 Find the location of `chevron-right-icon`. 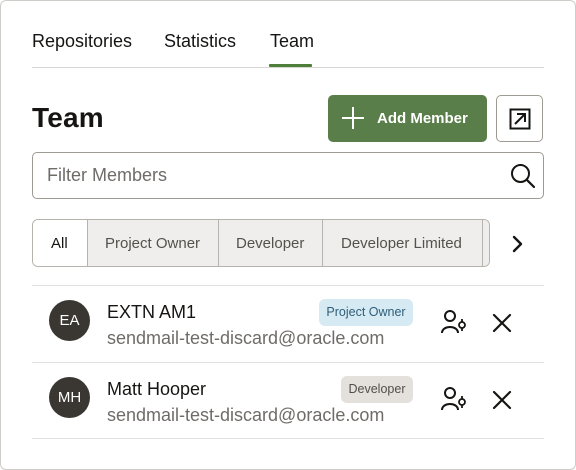

chevron-right-icon is located at coordinates (517, 244).